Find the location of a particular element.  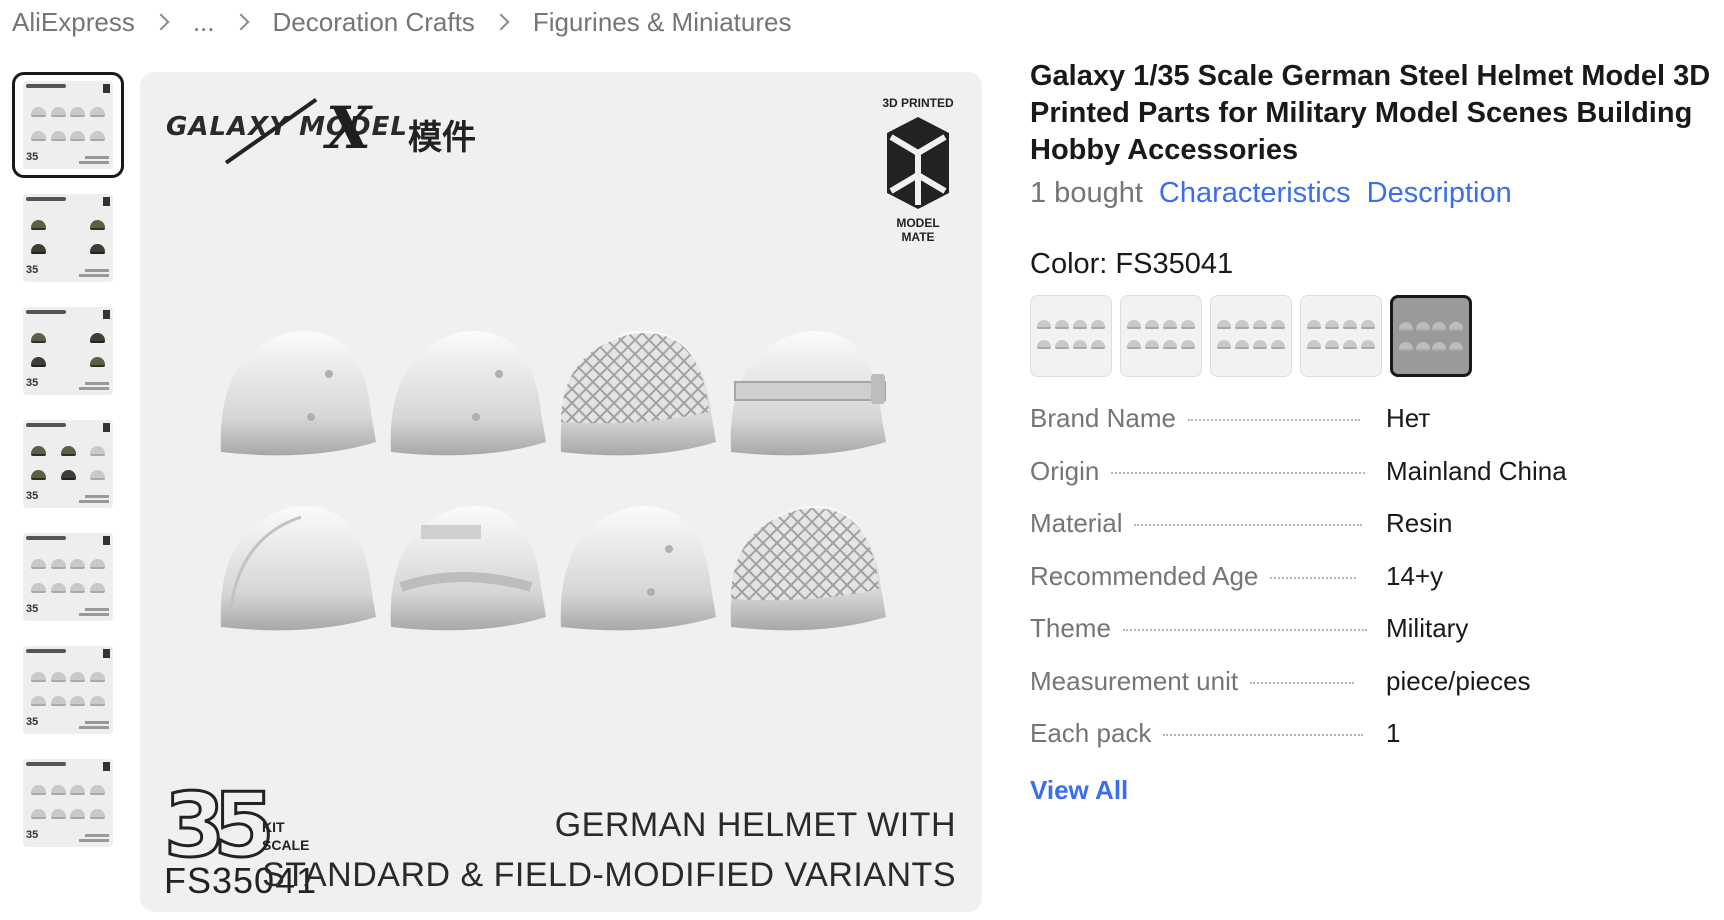

spec-key: Origin is located at coordinates (1065, 470).